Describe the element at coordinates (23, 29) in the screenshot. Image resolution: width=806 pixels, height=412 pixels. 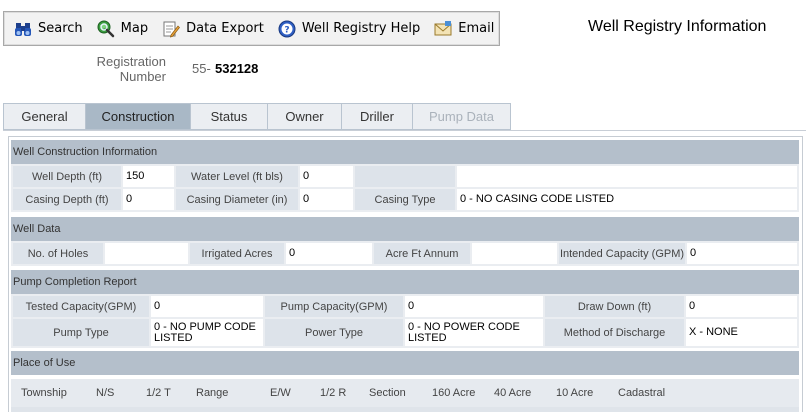
I see `binoculars-icon` at that location.